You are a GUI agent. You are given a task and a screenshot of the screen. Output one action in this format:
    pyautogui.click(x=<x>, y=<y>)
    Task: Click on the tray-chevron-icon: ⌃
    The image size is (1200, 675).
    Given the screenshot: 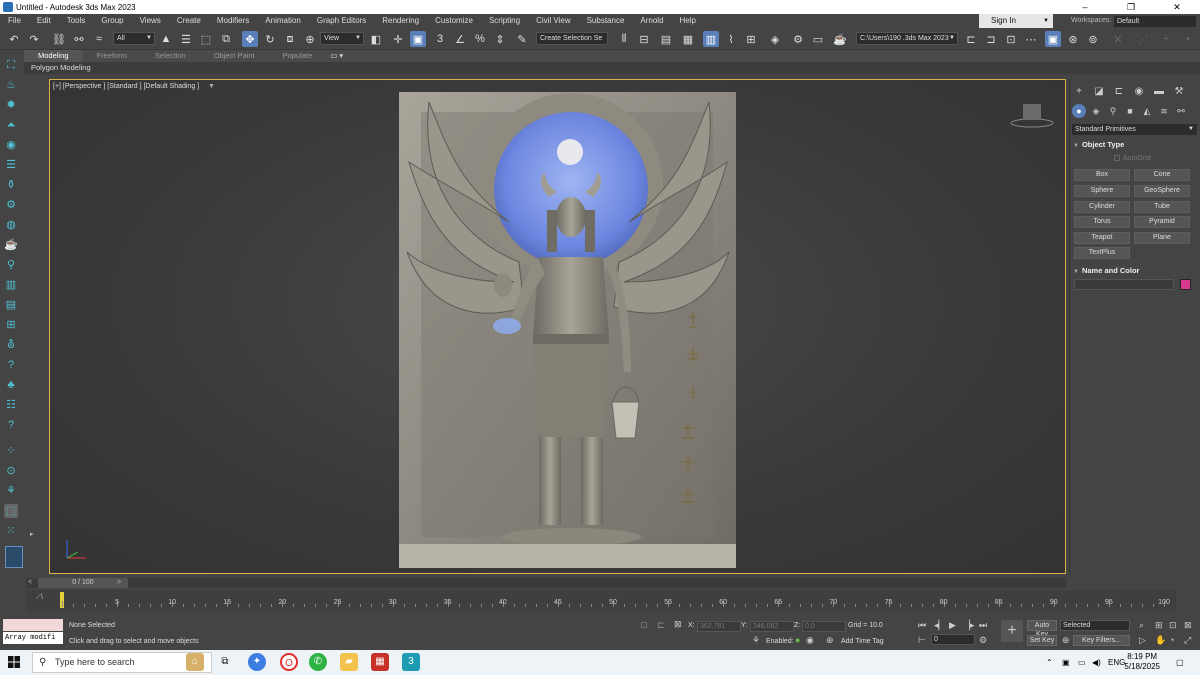 What is the action you would take?
    pyautogui.click(x=1049, y=662)
    